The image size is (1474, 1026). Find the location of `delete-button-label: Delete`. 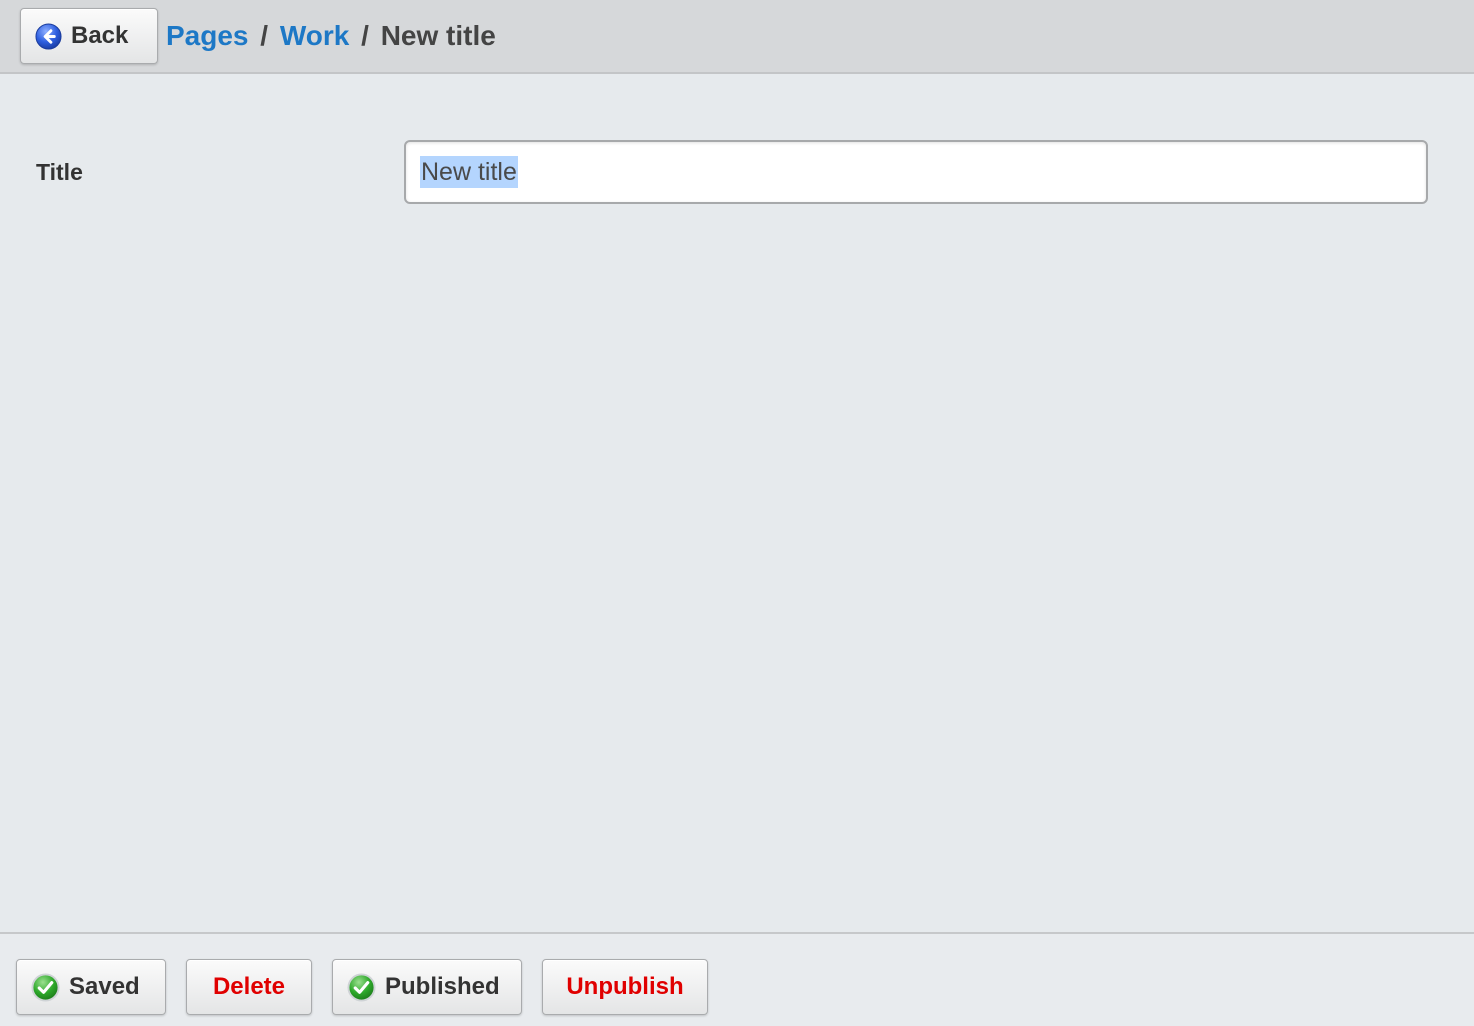

delete-button-label: Delete is located at coordinates (249, 986).